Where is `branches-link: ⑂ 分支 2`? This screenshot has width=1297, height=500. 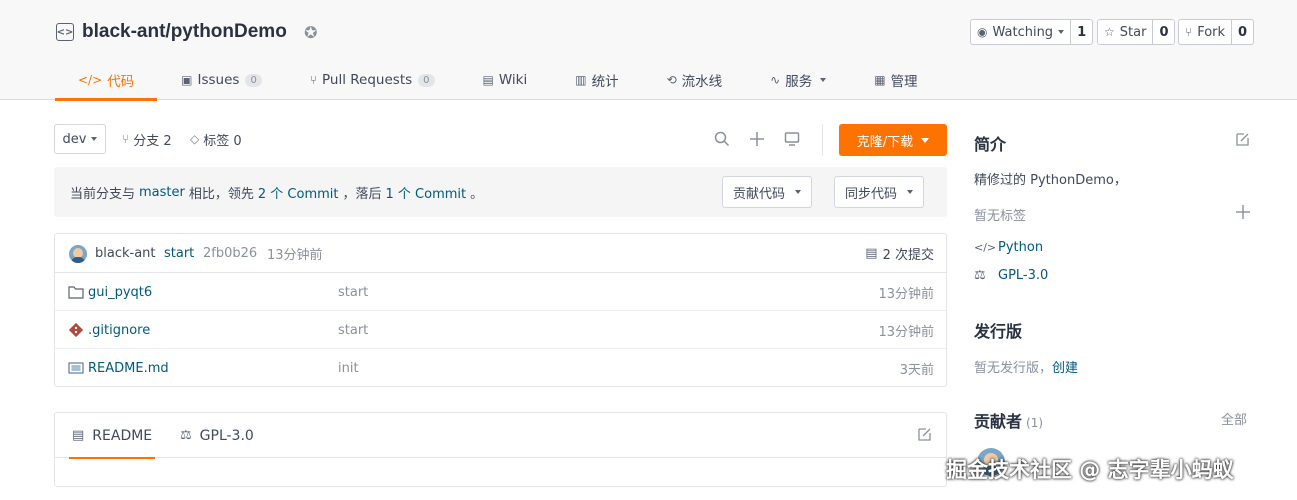
branches-link: ⑂ 分支 2 is located at coordinates (147, 139).